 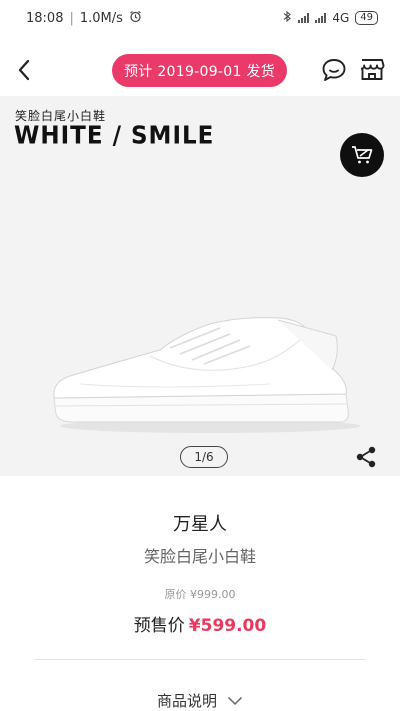 What do you see at coordinates (200, 524) in the screenshot?
I see `brand-name: 万星人` at bounding box center [200, 524].